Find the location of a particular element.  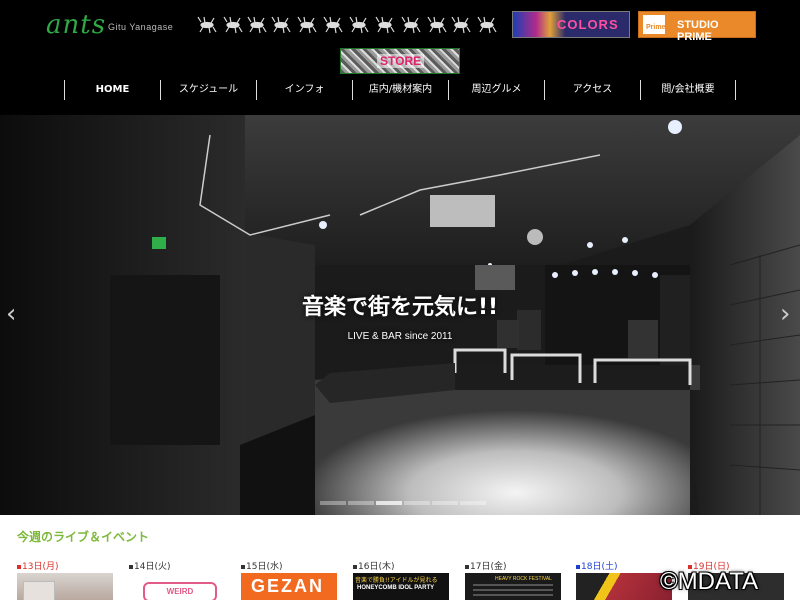

hero-subline: LIVE & BAR since 2011 is located at coordinates (400, 336).